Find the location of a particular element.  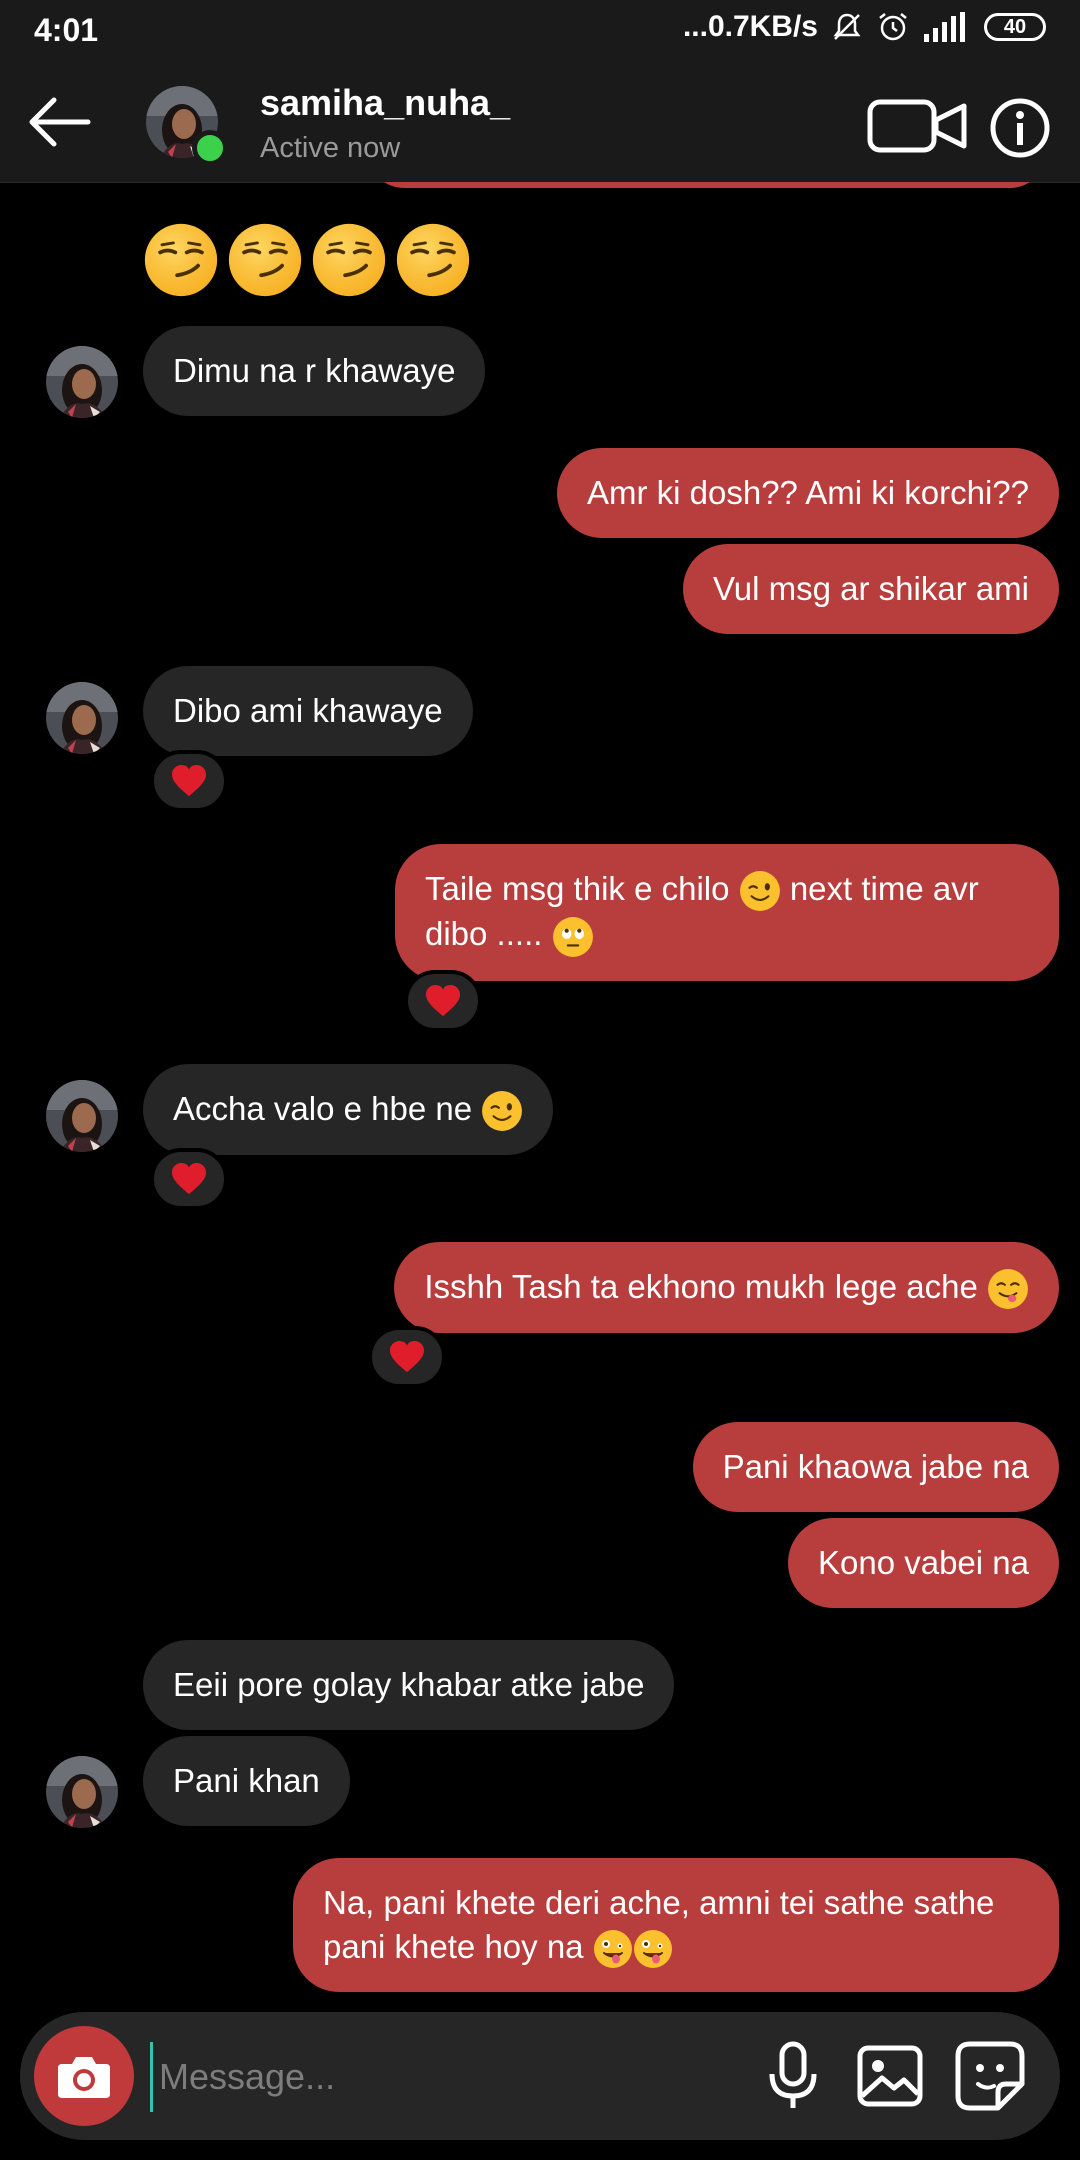

previous-message-bubble is located at coordinates (707, 185).